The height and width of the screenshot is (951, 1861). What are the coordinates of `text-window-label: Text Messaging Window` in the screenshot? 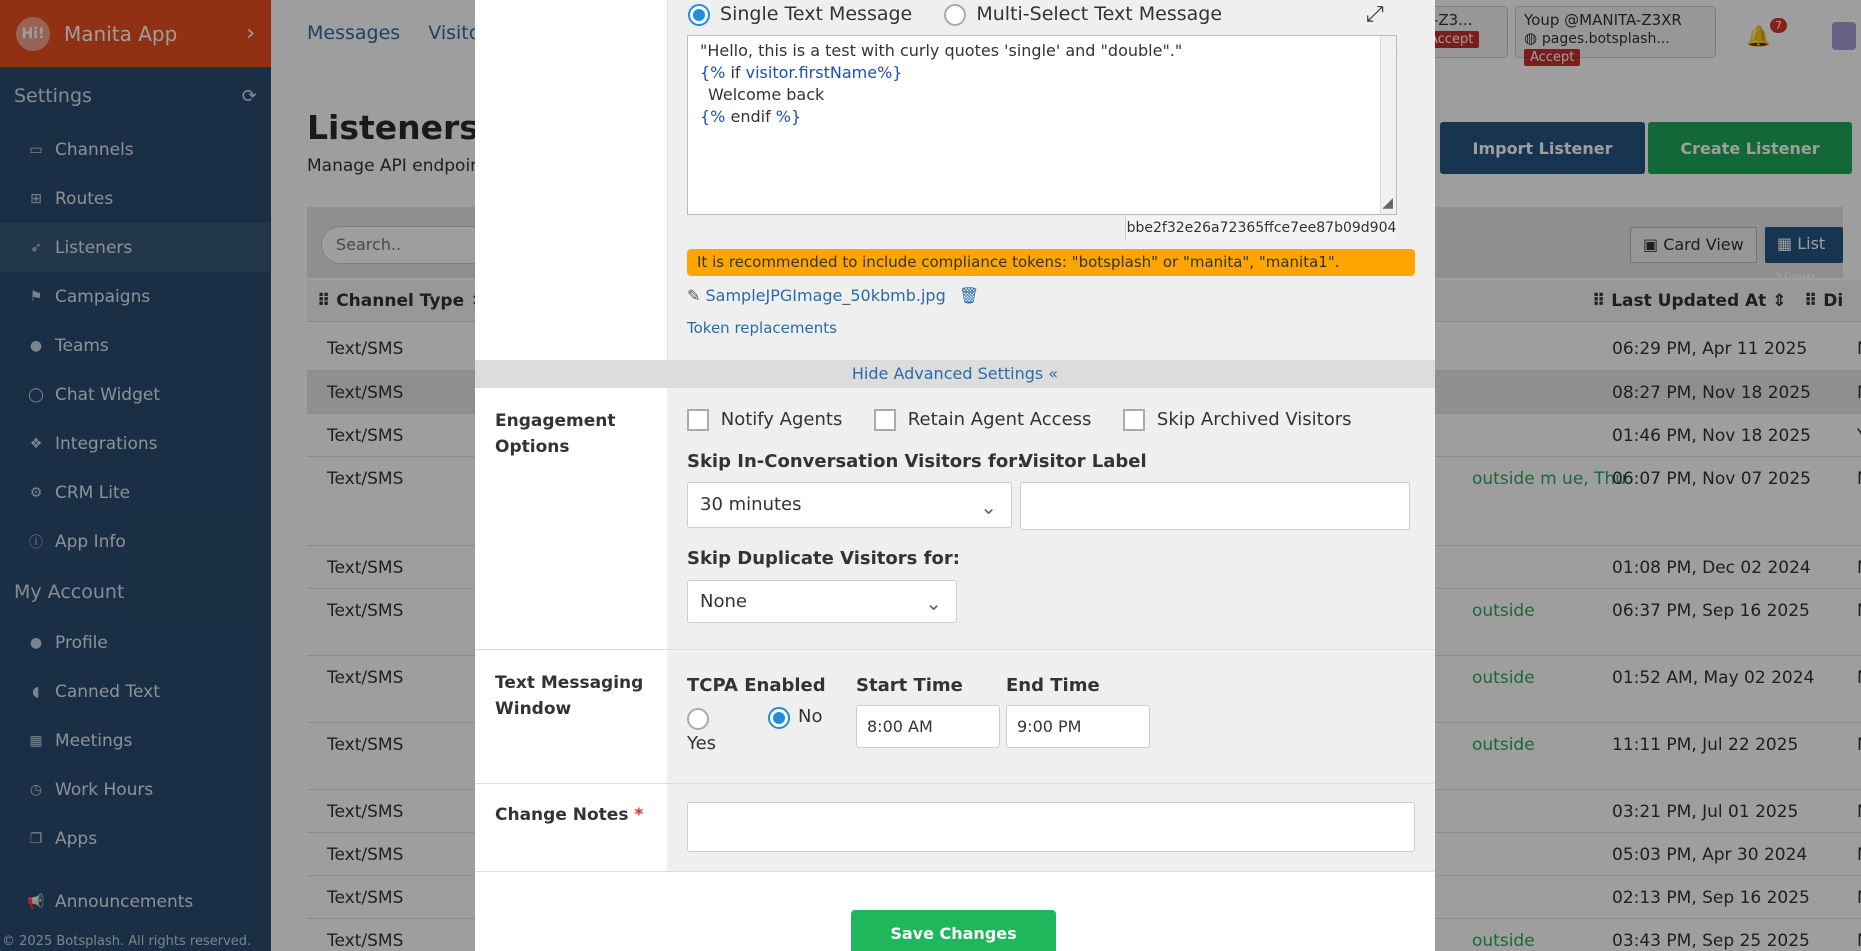 It's located at (571, 717).